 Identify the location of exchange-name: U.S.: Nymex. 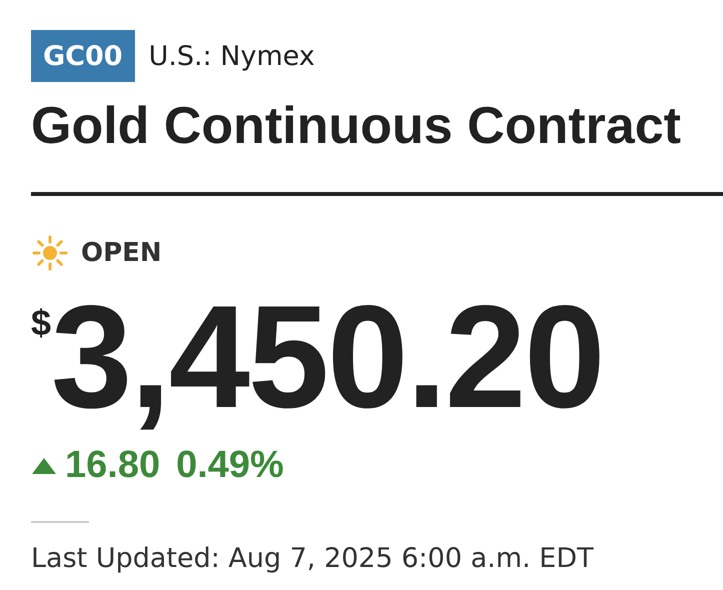
(231, 56).